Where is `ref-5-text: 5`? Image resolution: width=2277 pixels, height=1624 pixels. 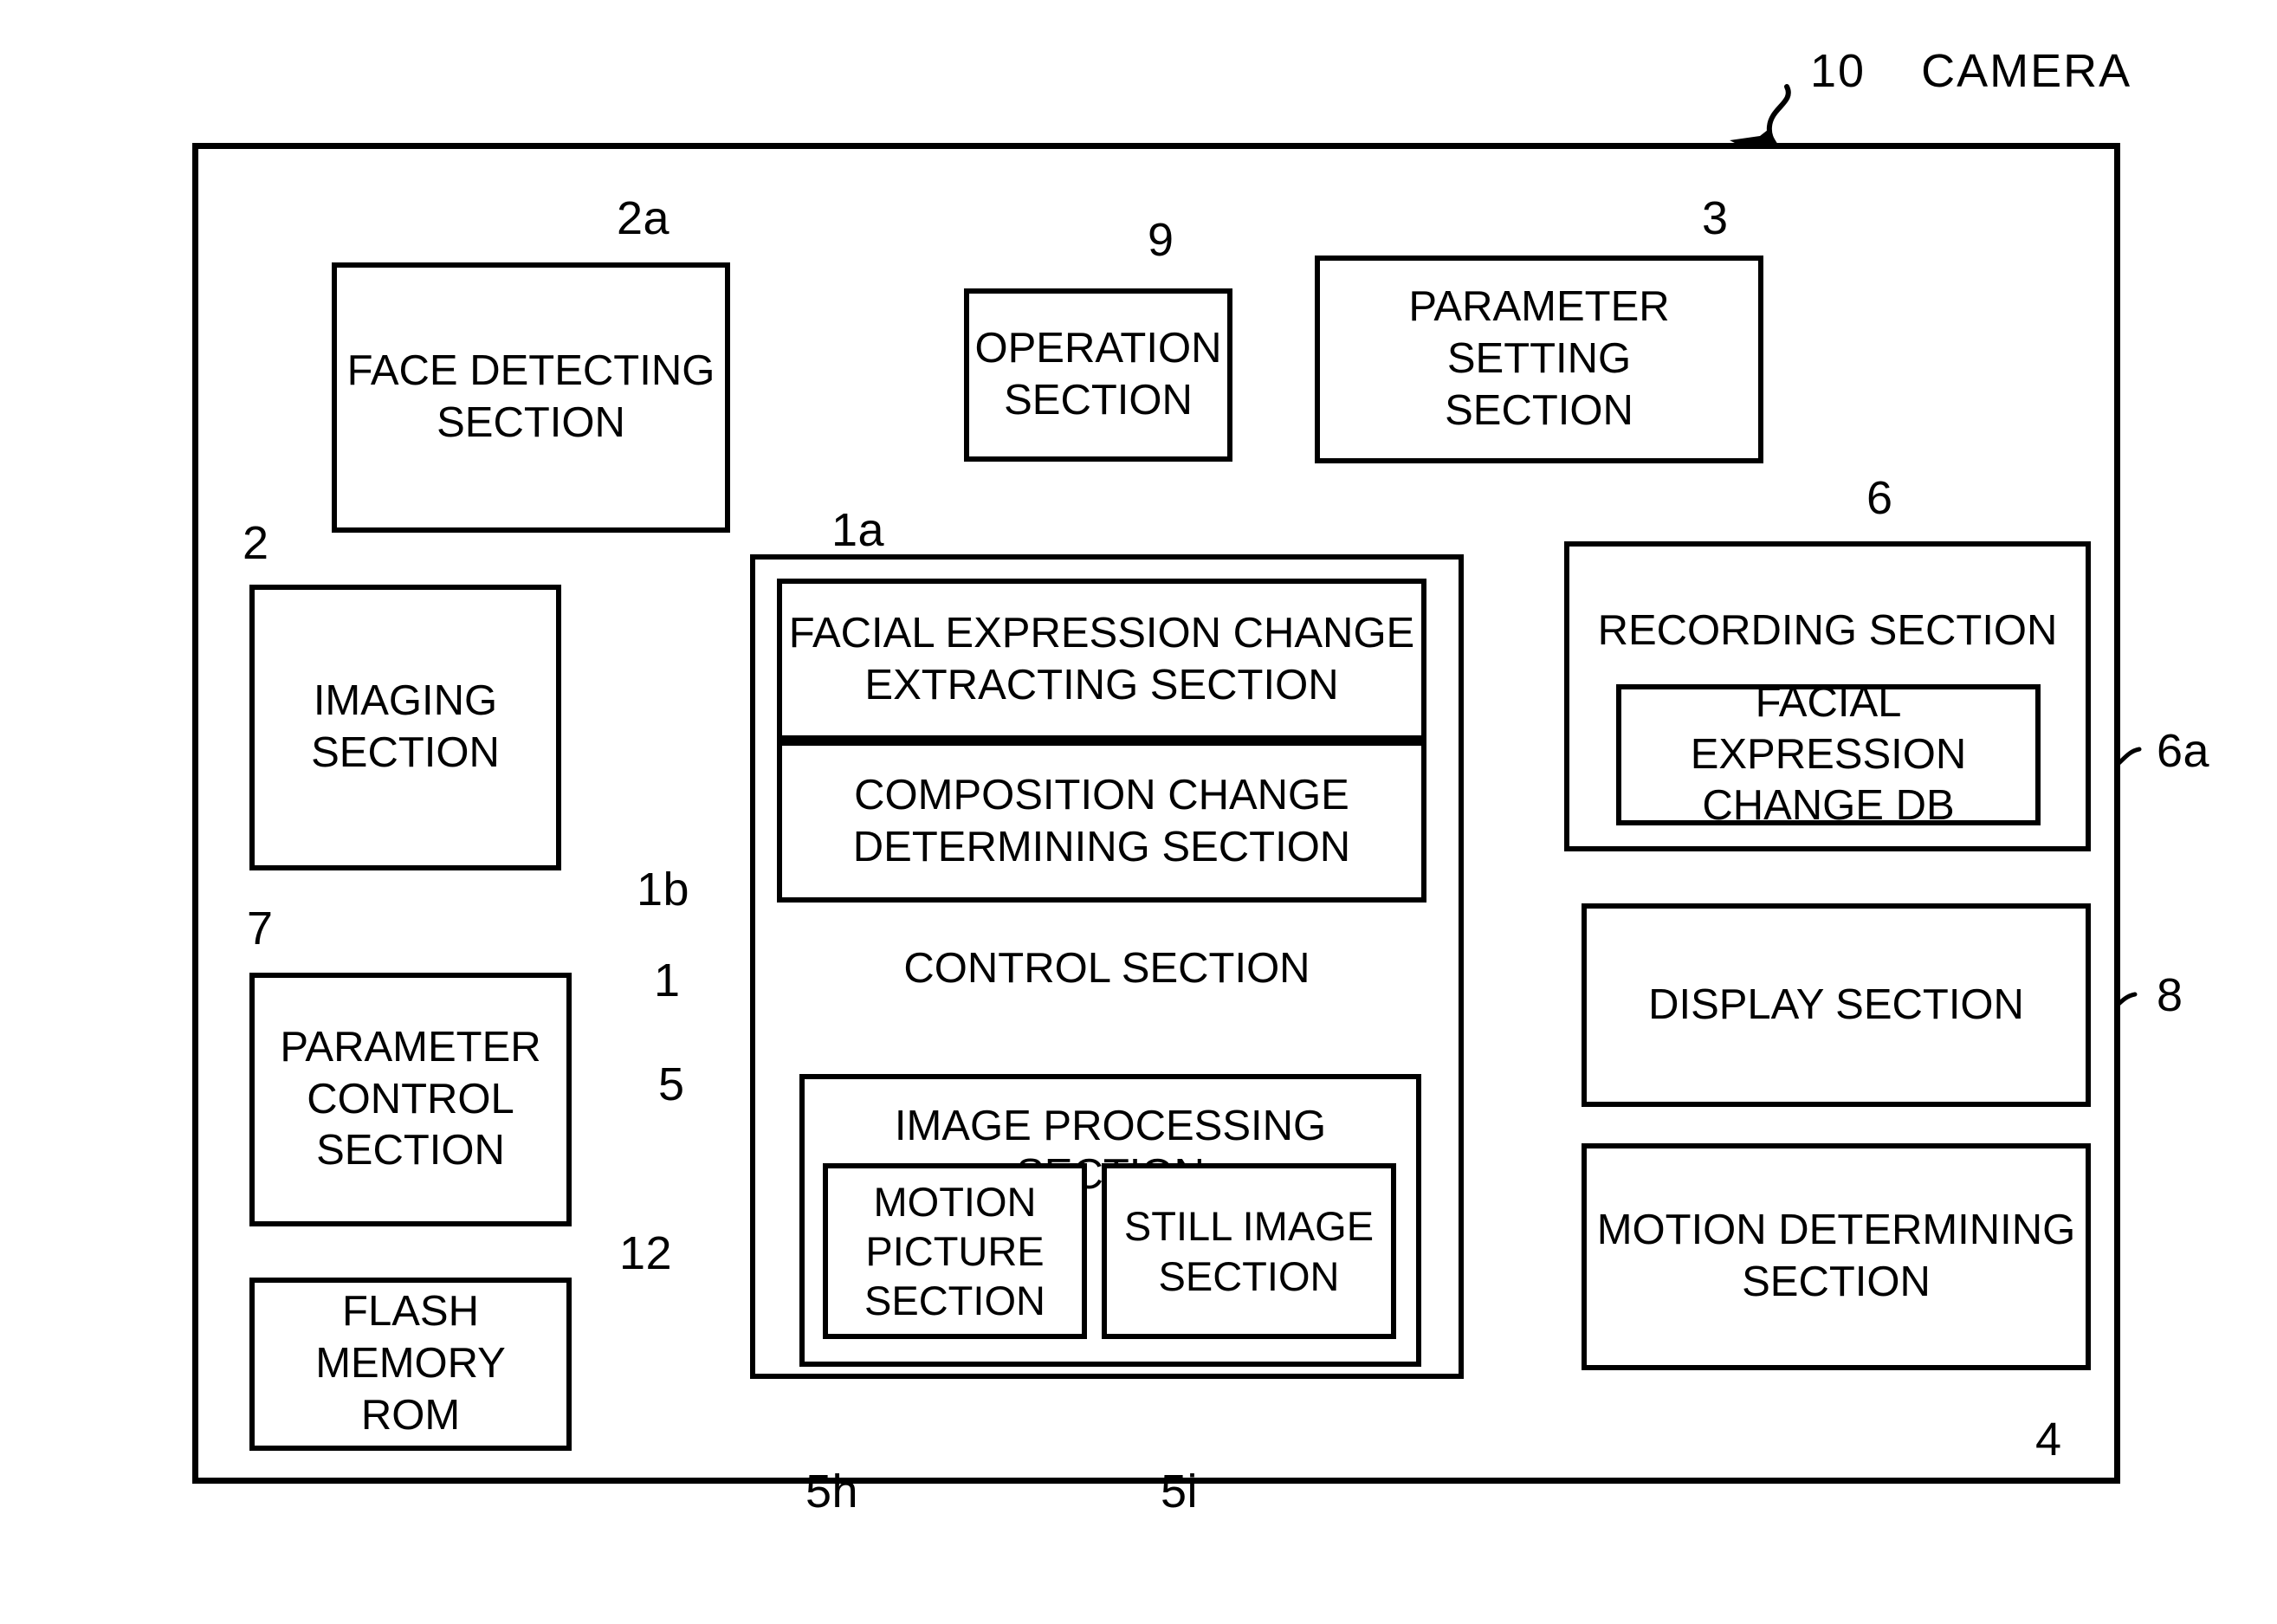 ref-5-text: 5 is located at coordinates (671, 1084).